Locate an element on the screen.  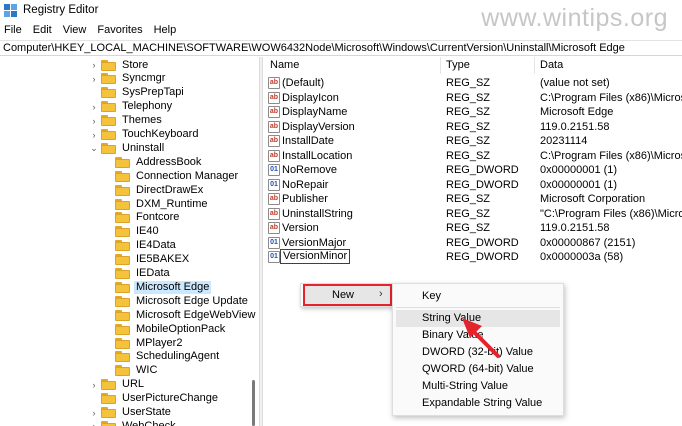
tree-item: Microsoft EdgeWebView is located at coordinates (180, 315).